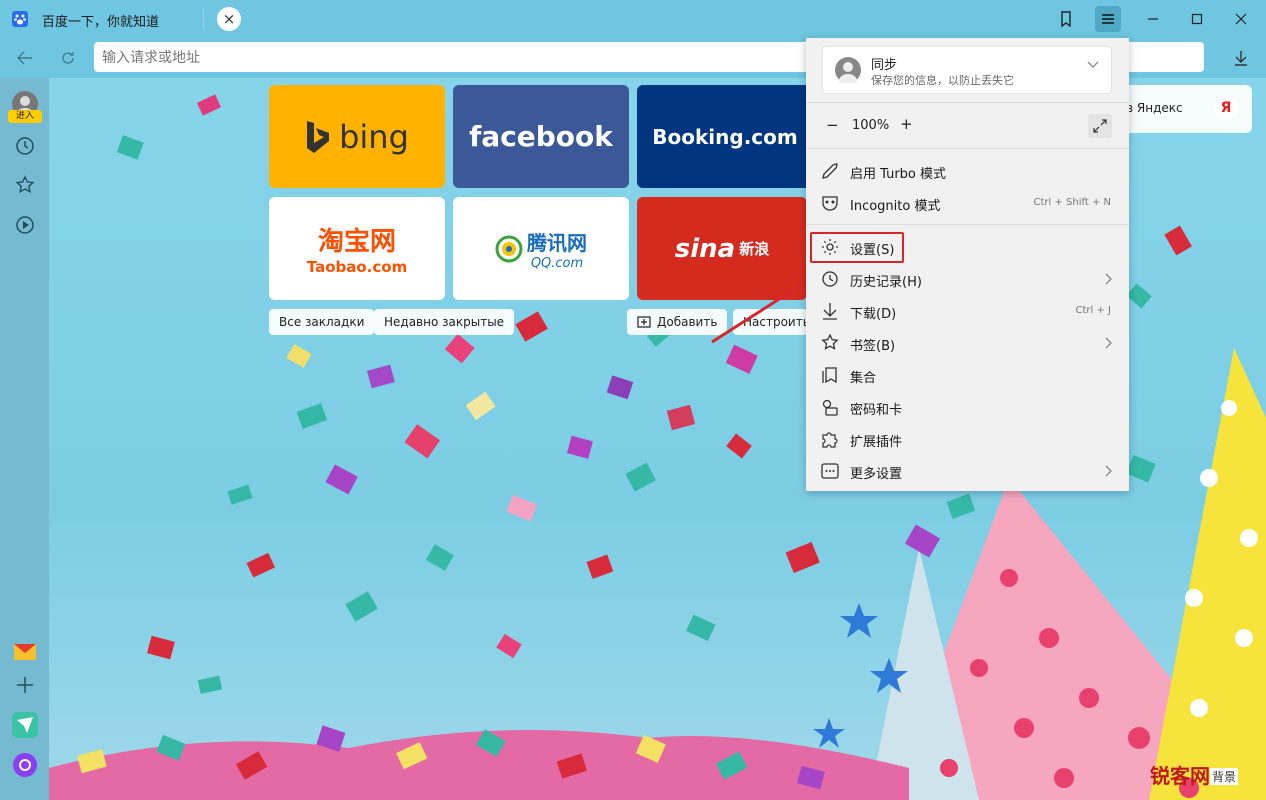 The width and height of the screenshot is (1266, 800). I want to click on tile-taobao: 淘宝网 Taobao.com, so click(357, 248).